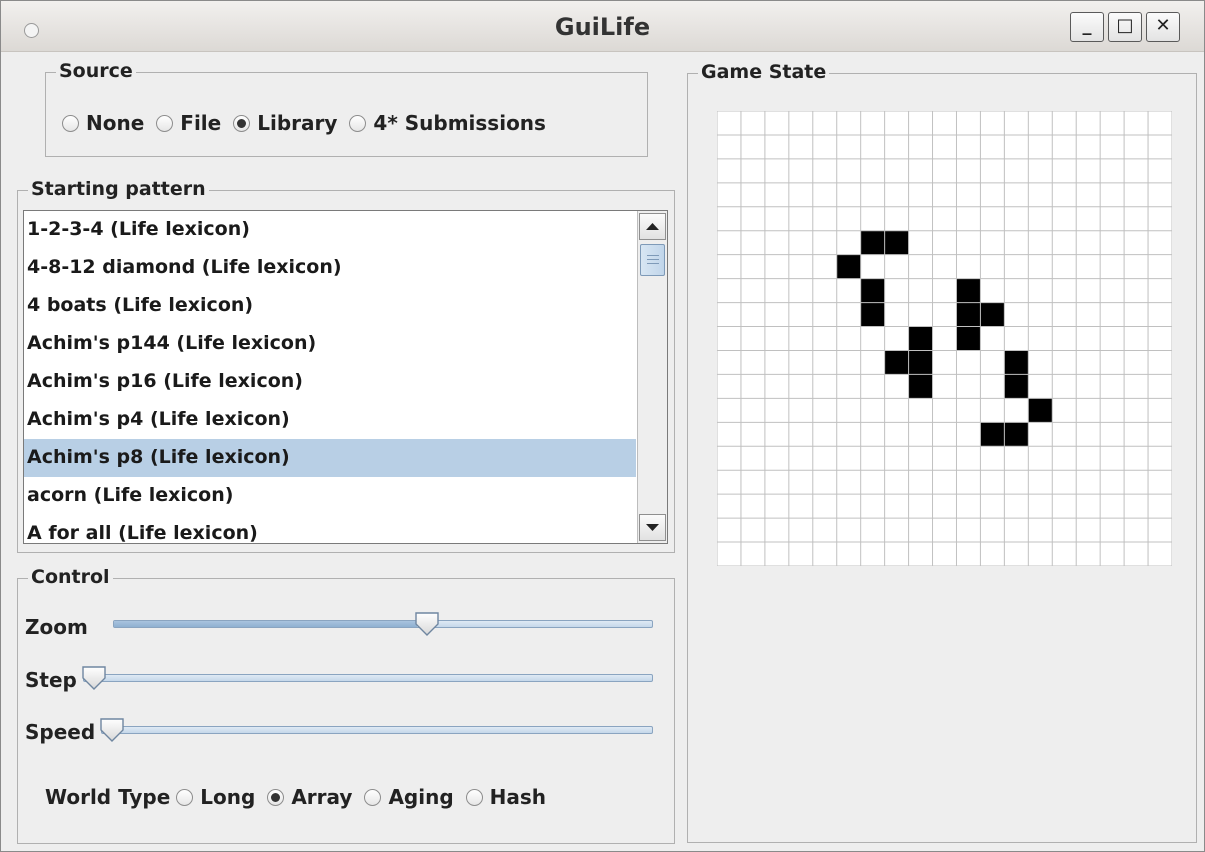  What do you see at coordinates (652, 377) in the screenshot?
I see `pattern-list-scrollbar` at bounding box center [652, 377].